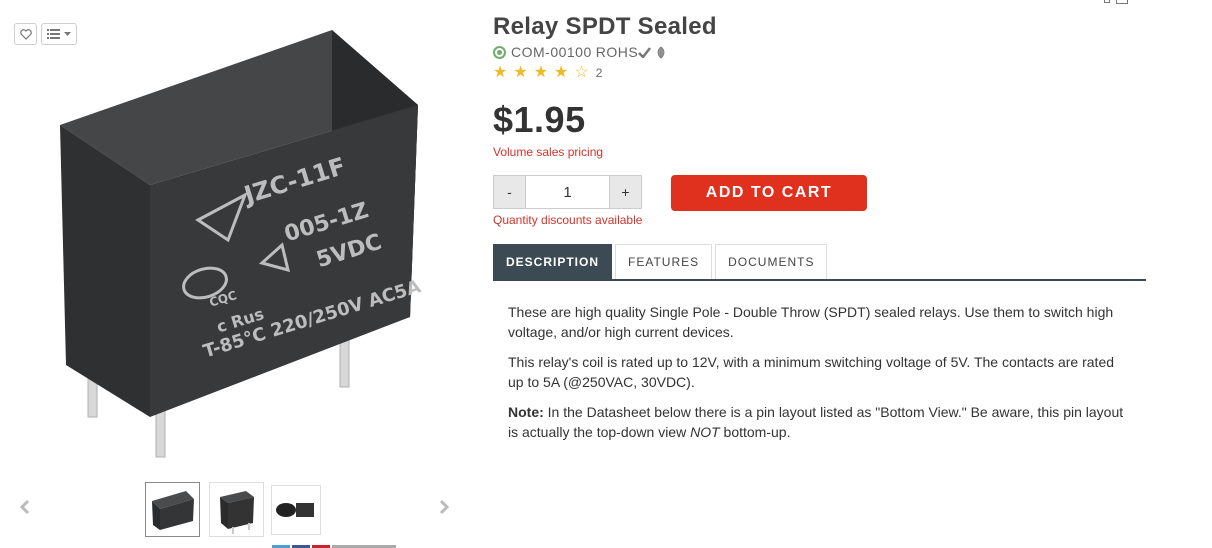 This screenshot has width=1212, height=548. I want to click on next-image-arrow, so click(444, 507).